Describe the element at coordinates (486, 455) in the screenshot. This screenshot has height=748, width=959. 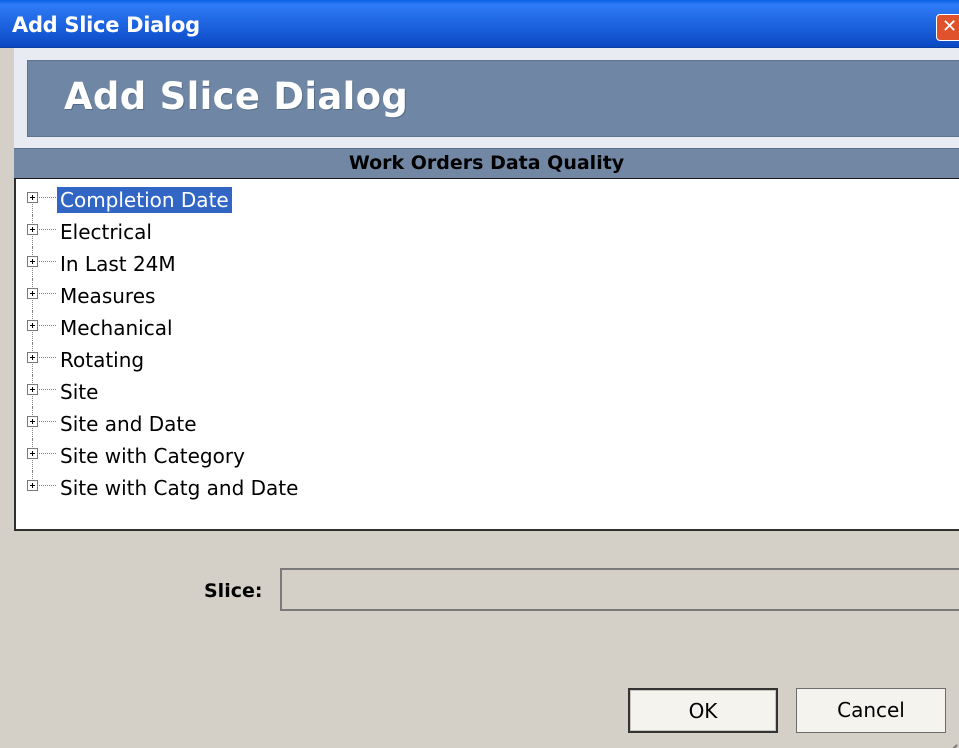
I see `tree-item-site-with-category: Site with Category` at that location.